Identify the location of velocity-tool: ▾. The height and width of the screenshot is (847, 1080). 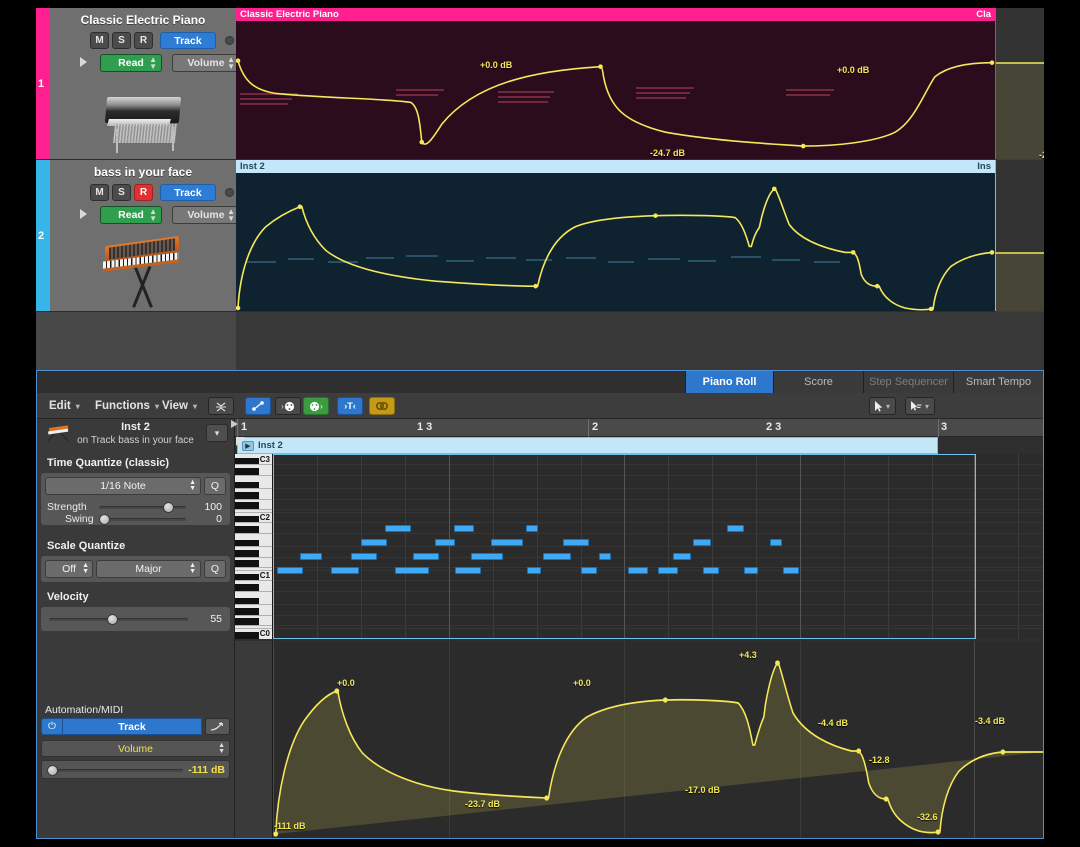
(920, 406).